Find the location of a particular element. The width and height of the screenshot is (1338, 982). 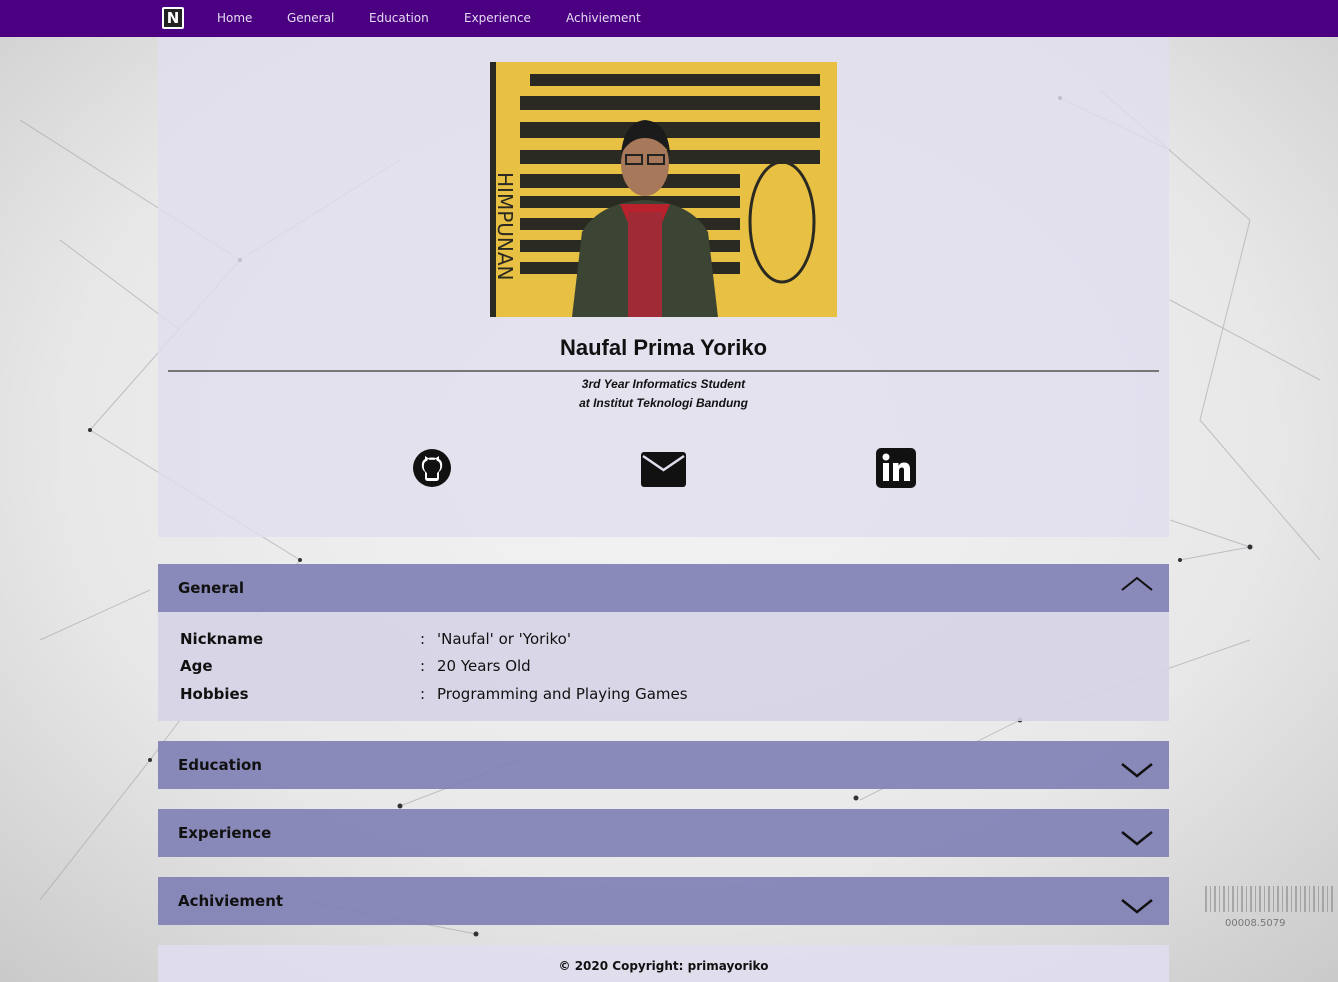

profile-photo: HIMPUNAN is located at coordinates (663, 189).